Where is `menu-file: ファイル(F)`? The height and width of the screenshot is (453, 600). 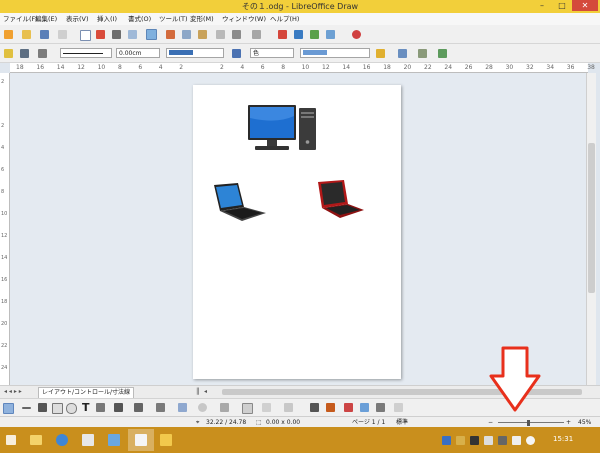
menu-file: ファイル(F) is located at coordinates (20, 19).